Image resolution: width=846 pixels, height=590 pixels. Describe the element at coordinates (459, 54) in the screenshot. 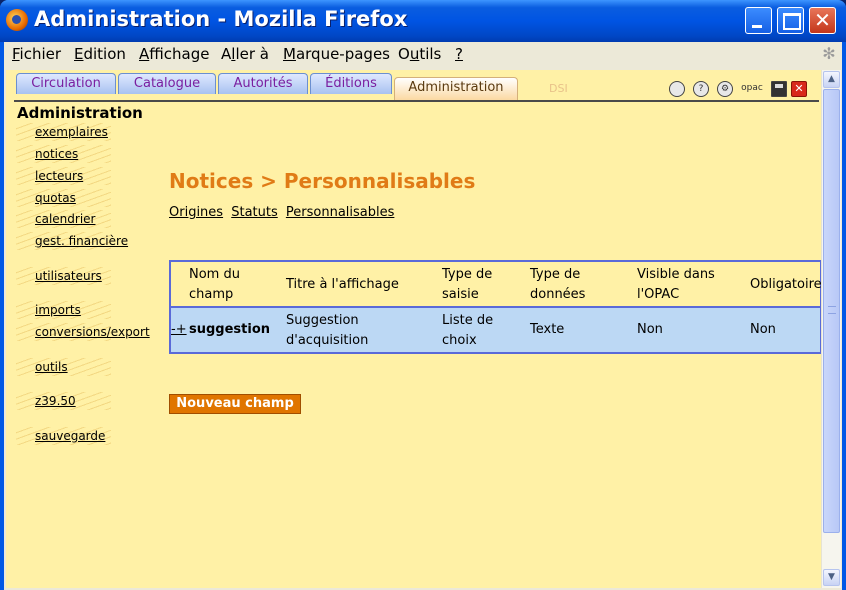

I see `menu-help: ?` at that location.